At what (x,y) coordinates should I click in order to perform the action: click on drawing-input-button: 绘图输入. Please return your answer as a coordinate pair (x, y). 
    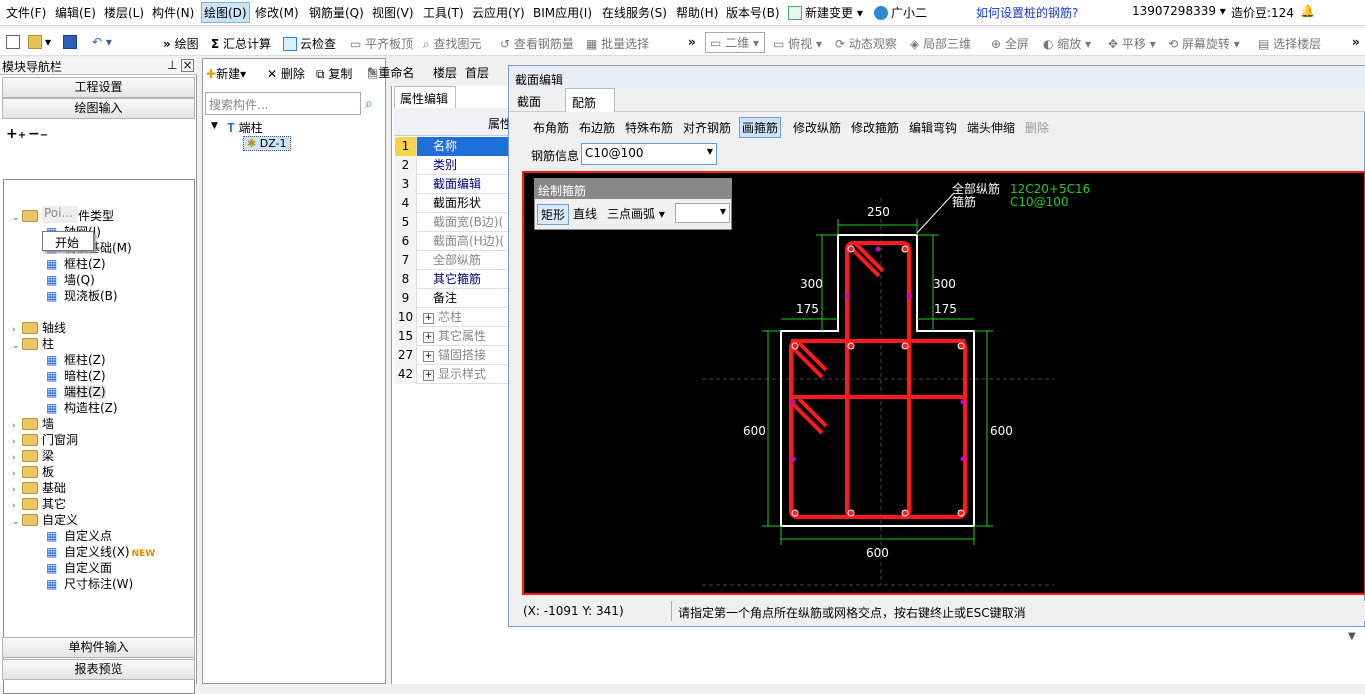
    Looking at the image, I should click on (98, 108).